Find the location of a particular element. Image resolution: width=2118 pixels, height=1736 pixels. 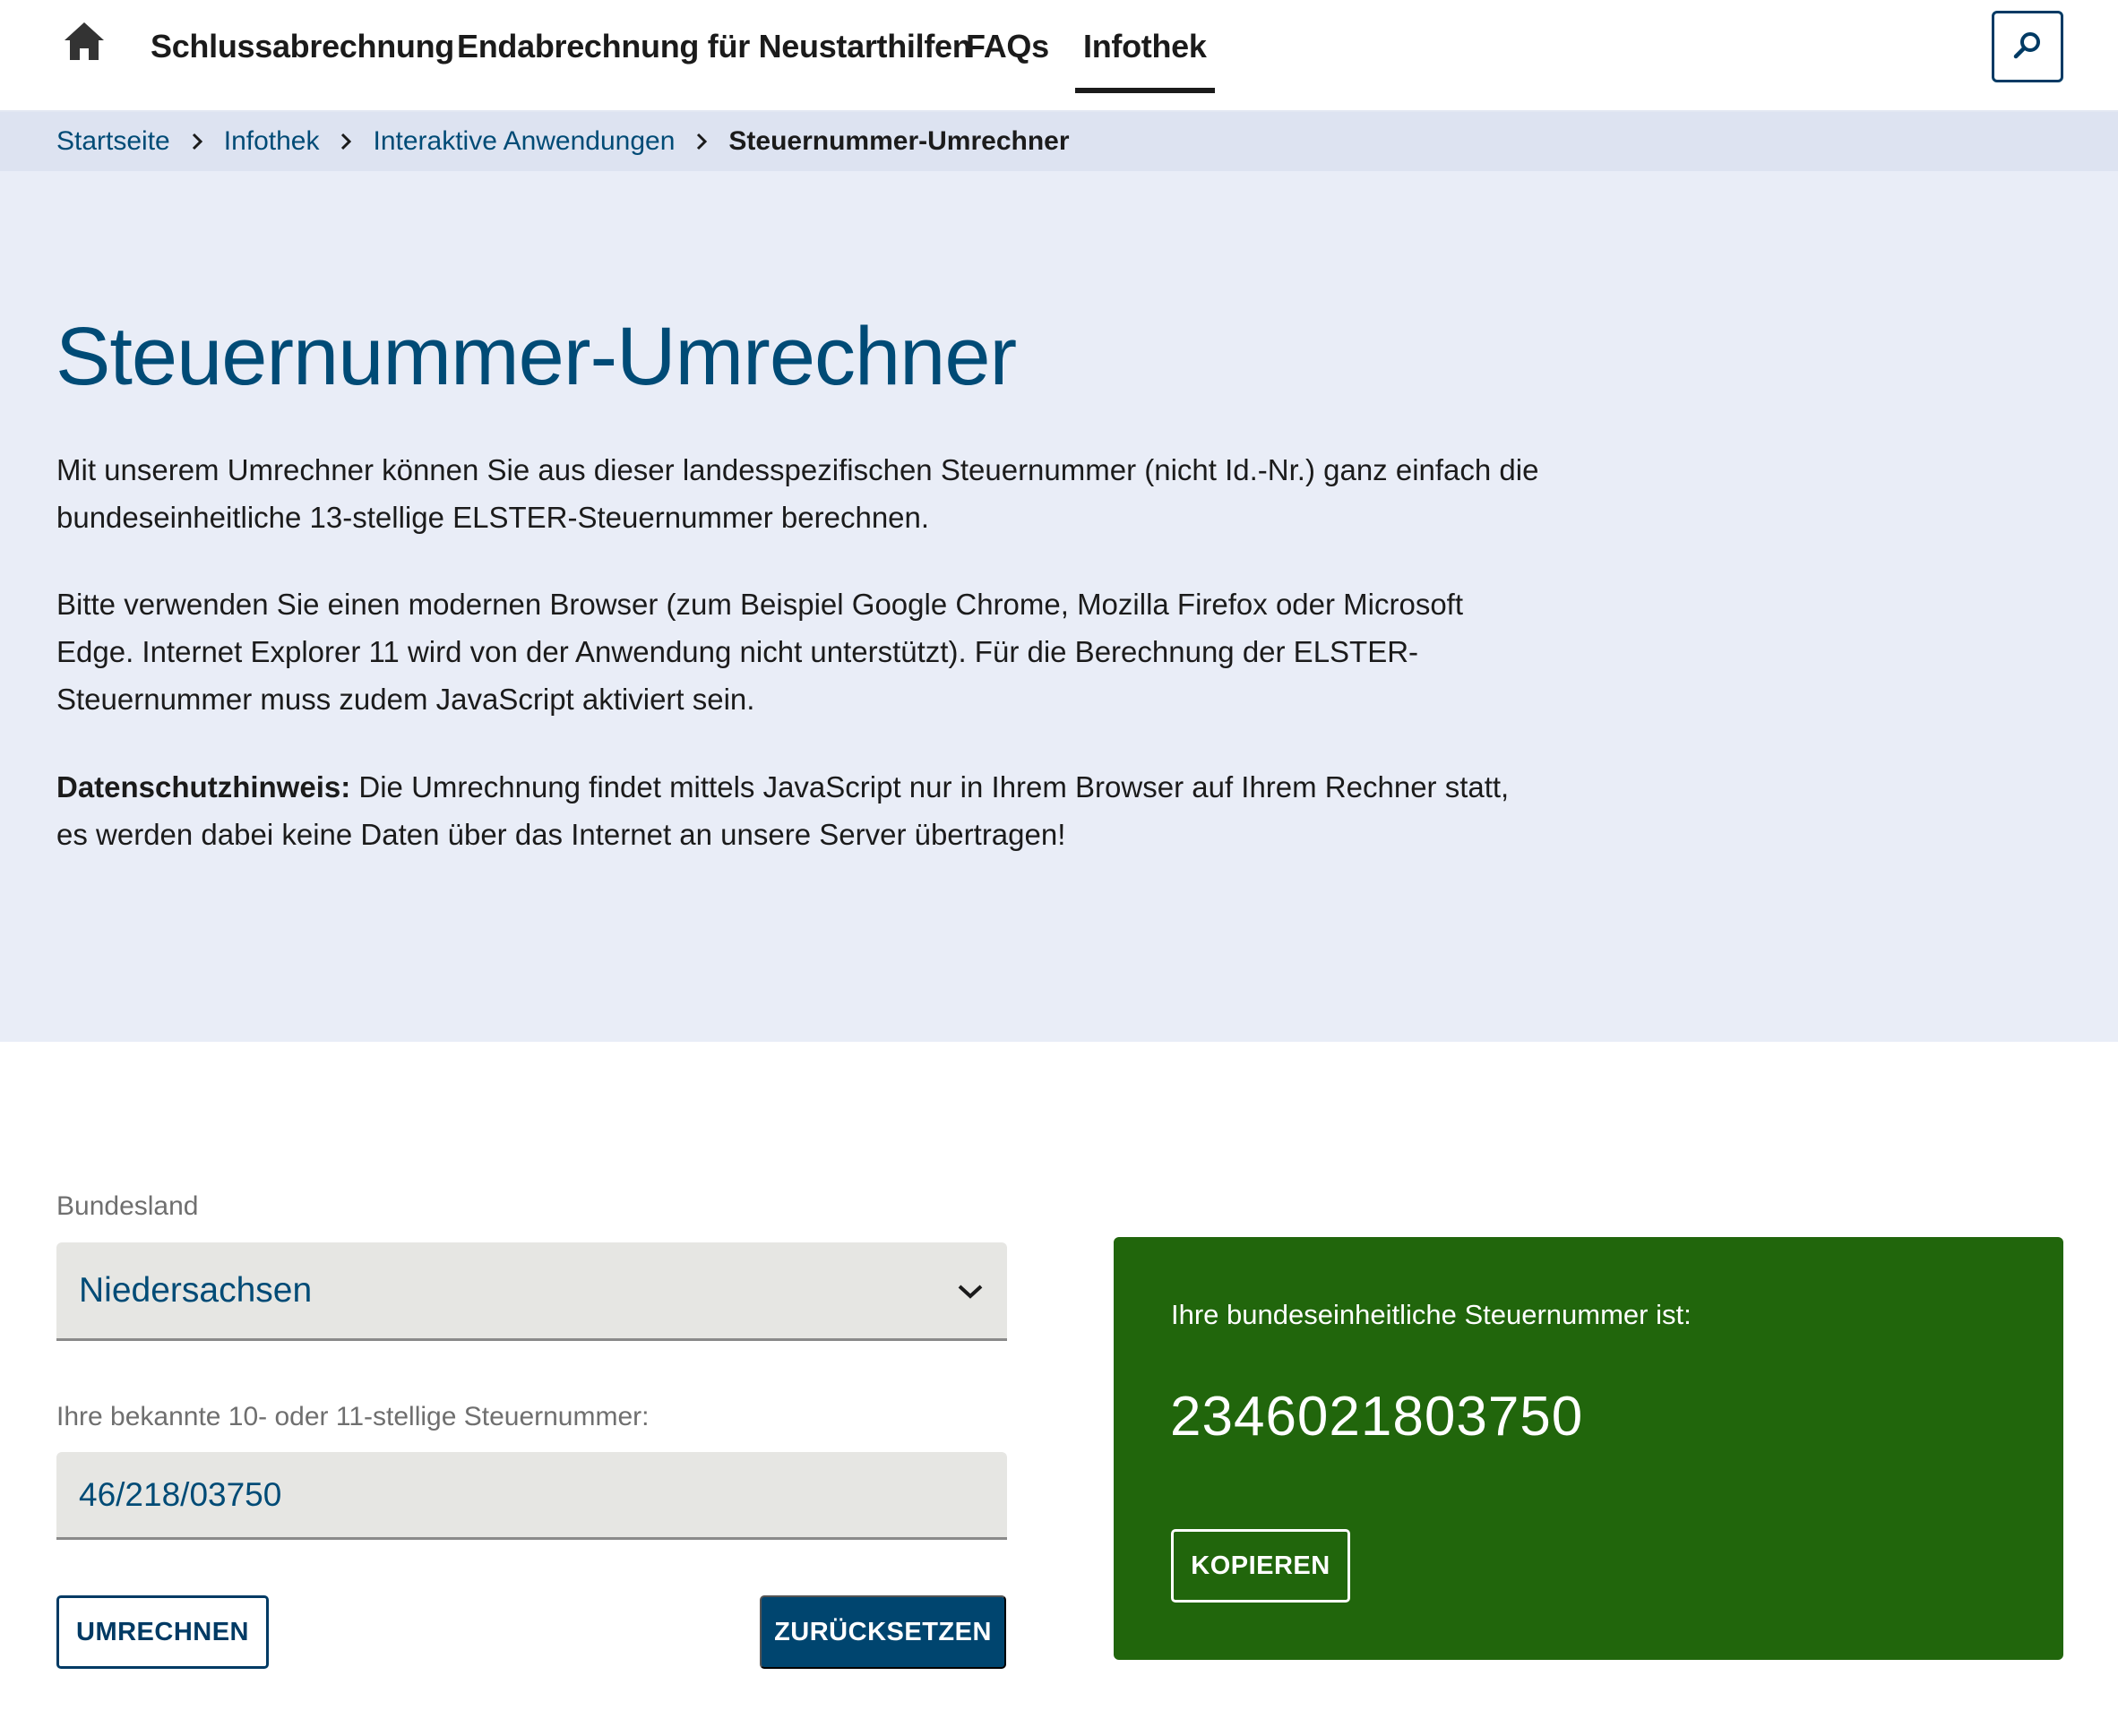

reset-button: ZURÜCKSETZEN is located at coordinates (883, 1632).